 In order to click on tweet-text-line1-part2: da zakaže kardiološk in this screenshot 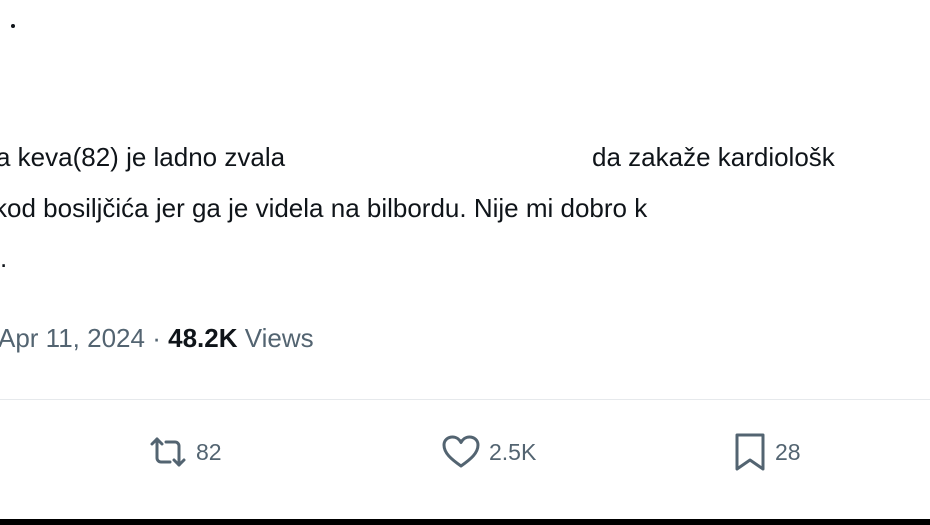, I will do `click(713, 157)`.